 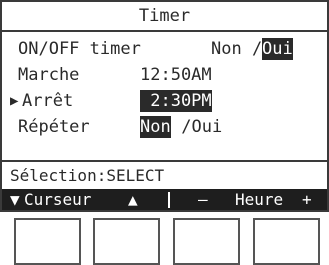 What do you see at coordinates (58, 199) in the screenshot?
I see `softkey-cursor-label: Curseur` at bounding box center [58, 199].